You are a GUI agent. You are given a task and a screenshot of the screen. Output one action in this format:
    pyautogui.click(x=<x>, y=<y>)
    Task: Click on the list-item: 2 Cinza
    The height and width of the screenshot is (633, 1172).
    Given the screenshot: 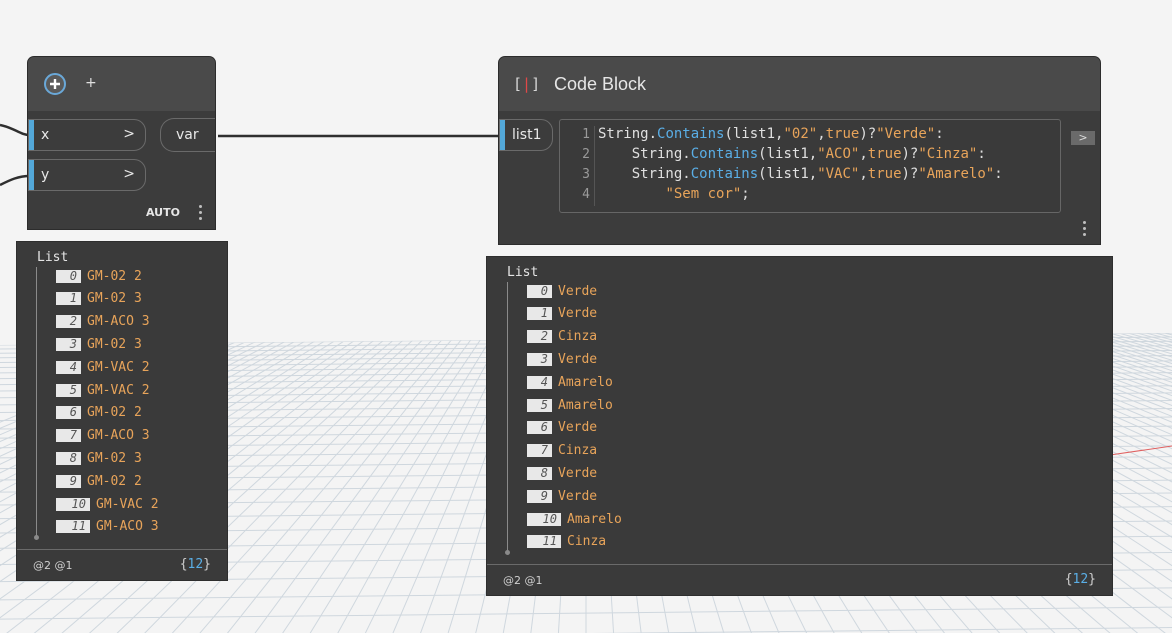 What is the action you would take?
    pyautogui.click(x=562, y=337)
    